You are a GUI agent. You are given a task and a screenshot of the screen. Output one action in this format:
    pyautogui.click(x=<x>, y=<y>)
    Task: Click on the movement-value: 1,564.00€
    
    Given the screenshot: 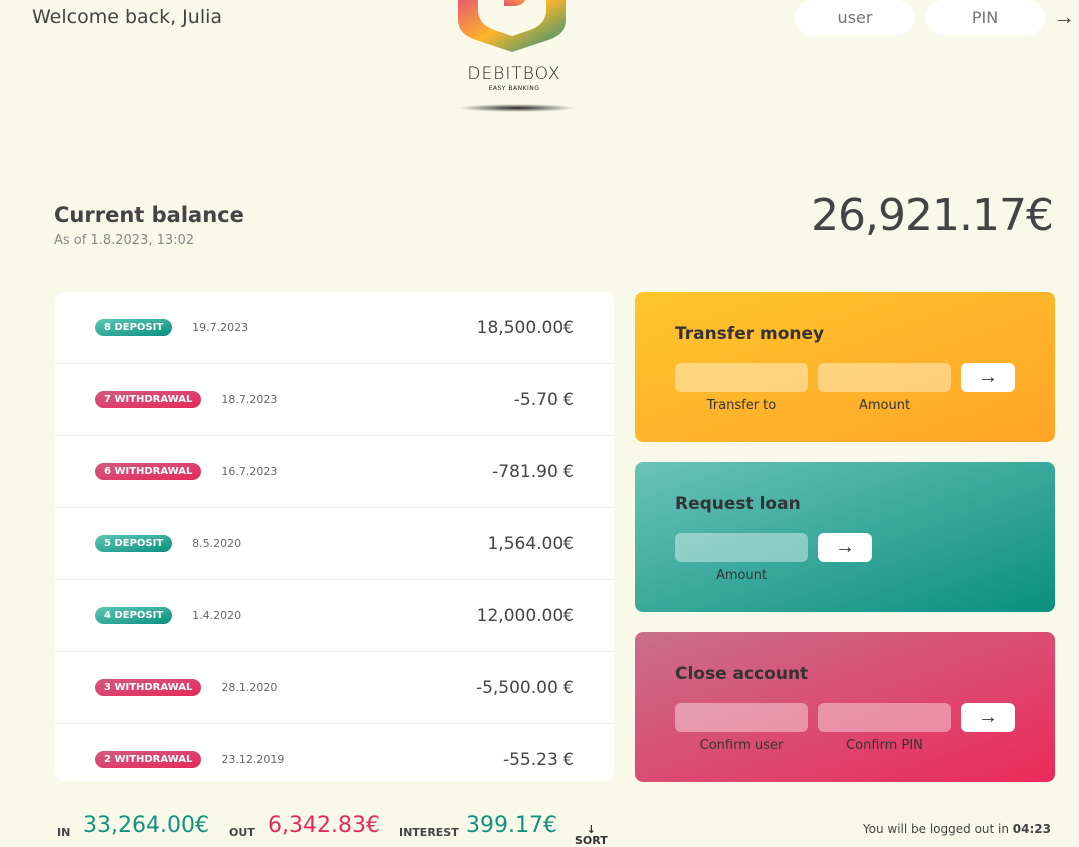 What is the action you would take?
    pyautogui.click(x=530, y=543)
    